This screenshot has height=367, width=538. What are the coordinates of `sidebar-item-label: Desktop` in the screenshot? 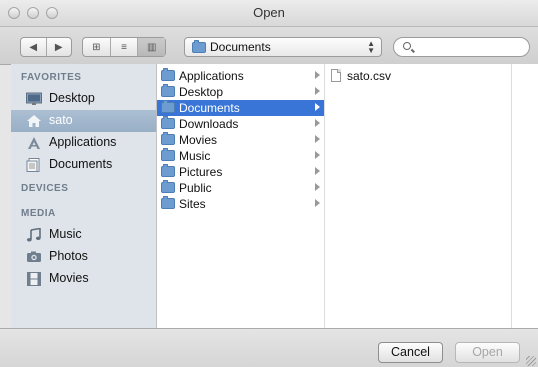 It's located at (72, 98).